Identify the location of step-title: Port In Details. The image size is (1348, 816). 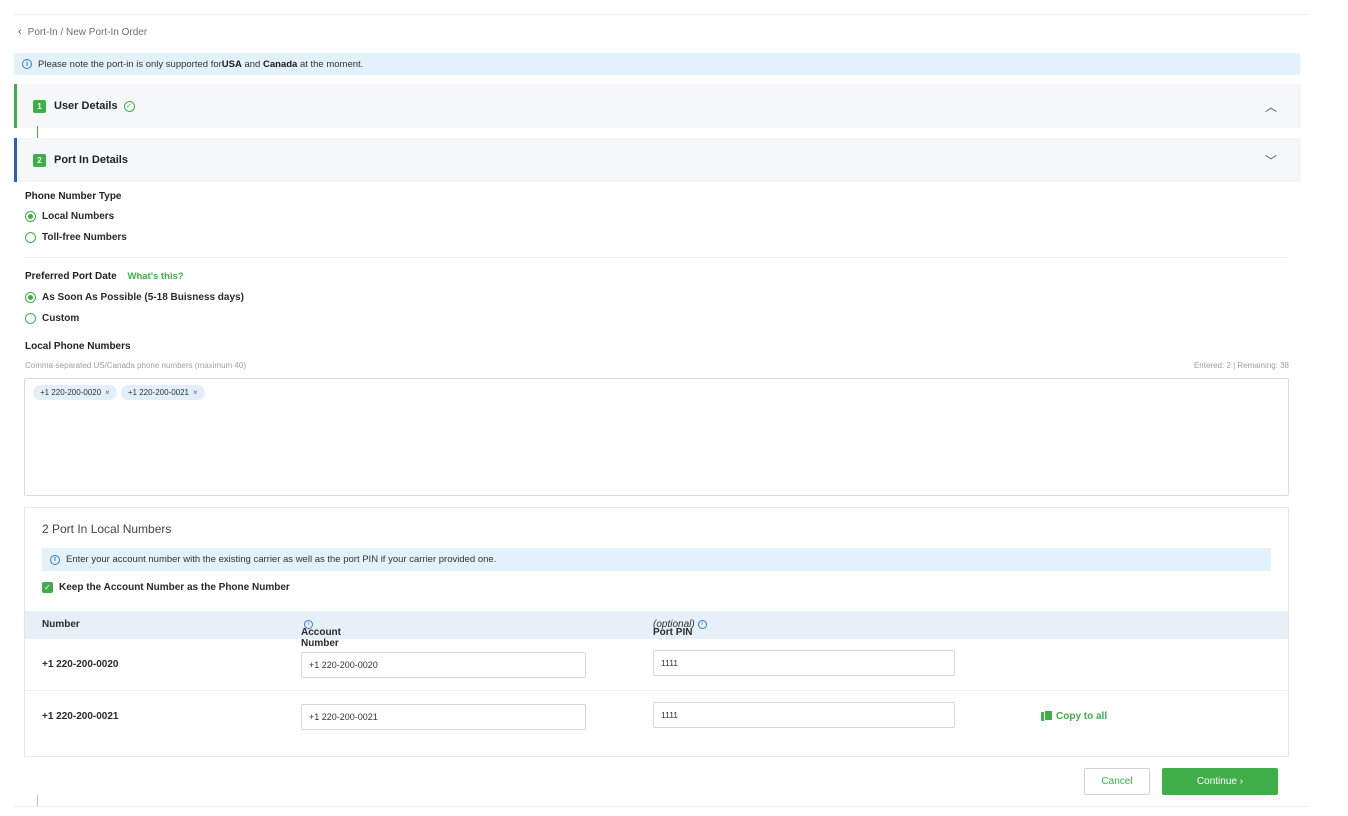
(91, 160).